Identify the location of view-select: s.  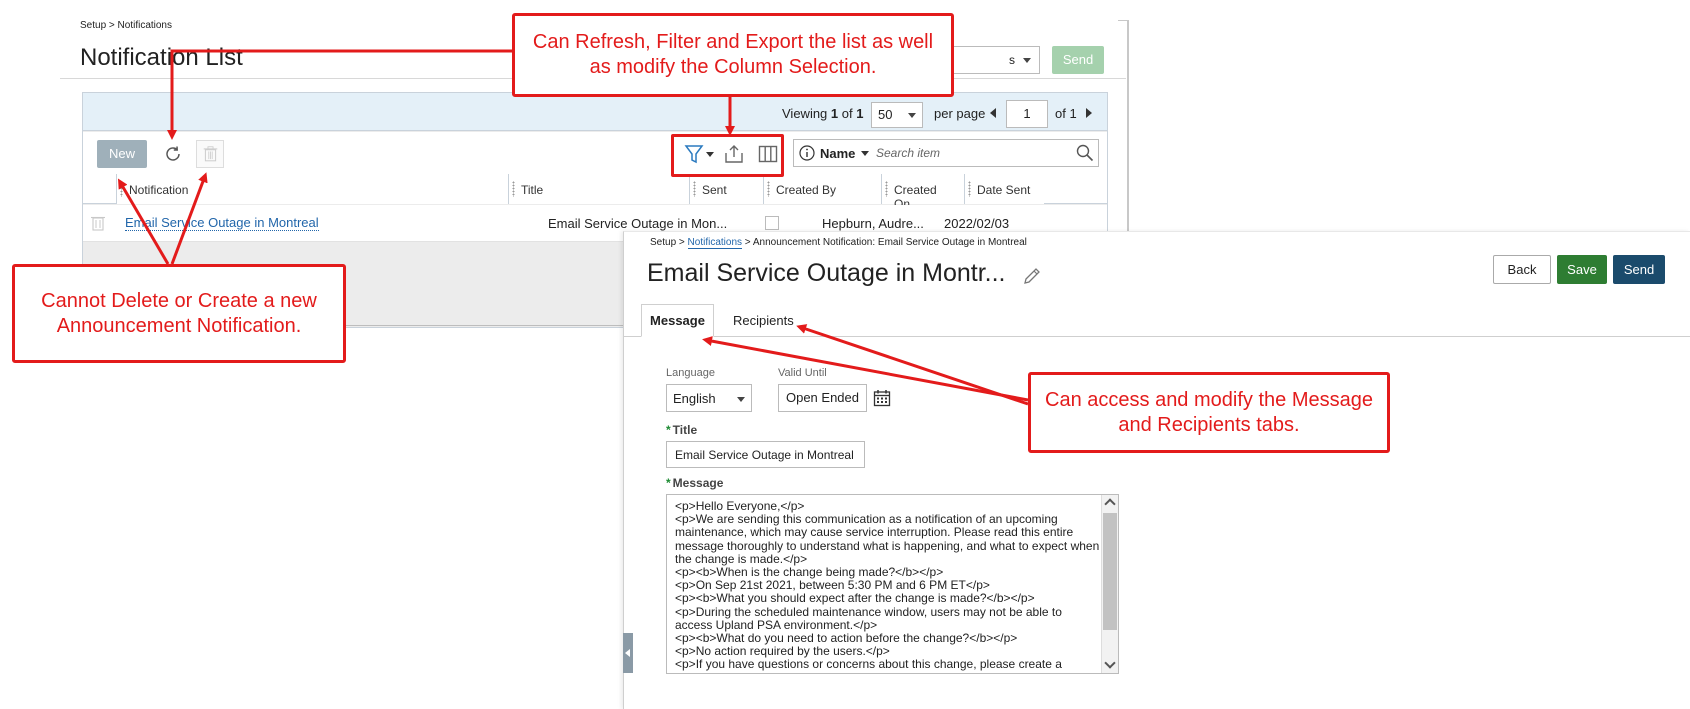
(990, 60).